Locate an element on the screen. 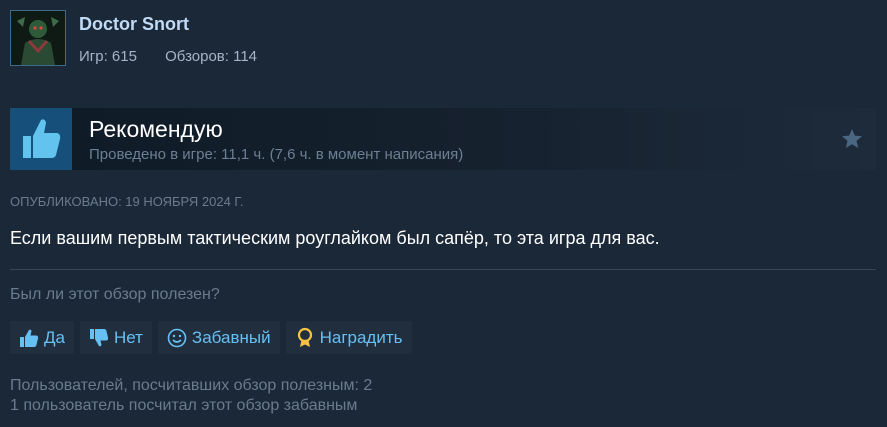  vote-no-label: Нет is located at coordinates (128, 337).